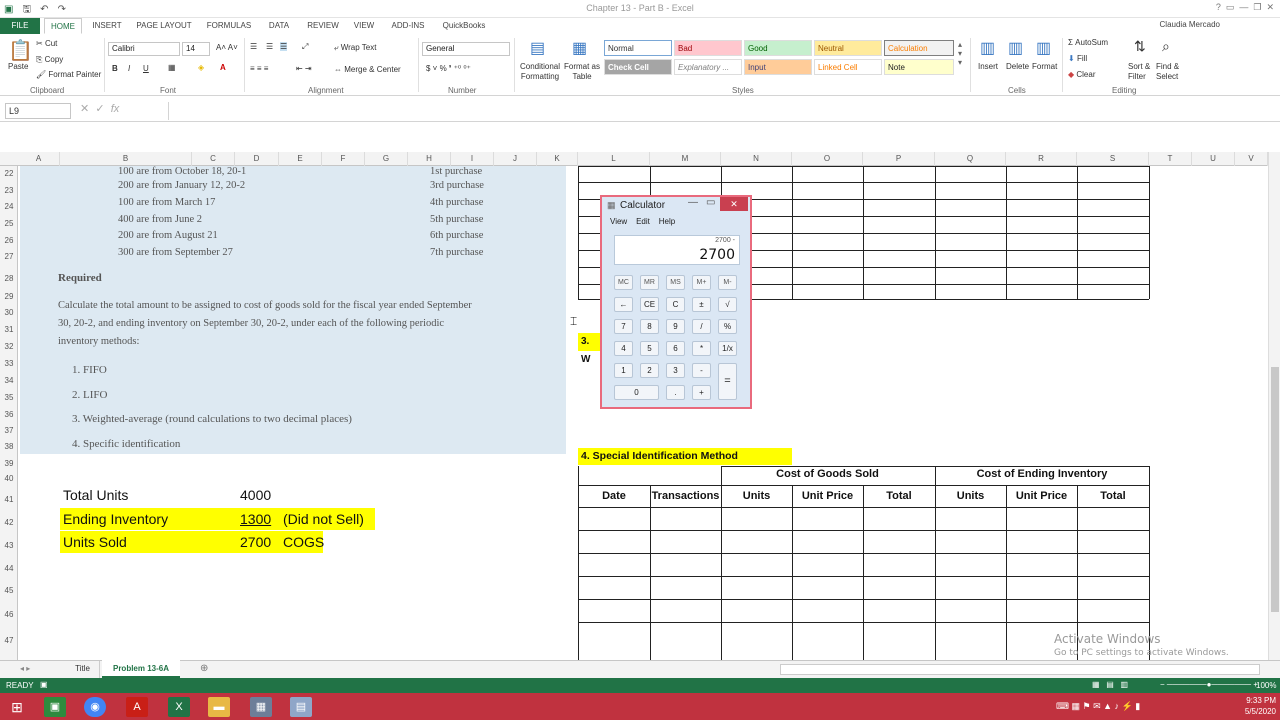 Image resolution: width=1280 pixels, height=720 pixels. I want to click on column-header: Q, so click(970, 159).